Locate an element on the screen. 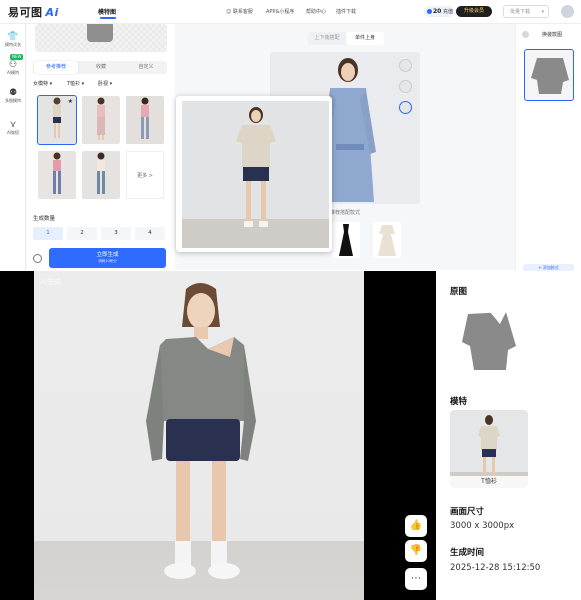 This screenshot has width=581, height=600. batch-download-select: 批量下载 is located at coordinates (526, 11).